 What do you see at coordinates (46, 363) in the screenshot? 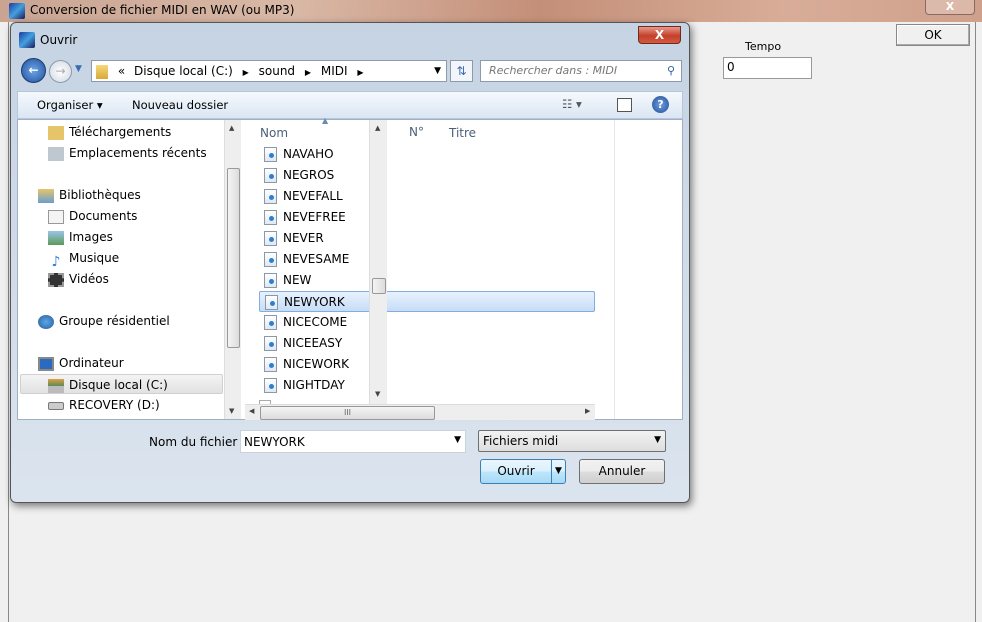
I see `computer-icon` at bounding box center [46, 363].